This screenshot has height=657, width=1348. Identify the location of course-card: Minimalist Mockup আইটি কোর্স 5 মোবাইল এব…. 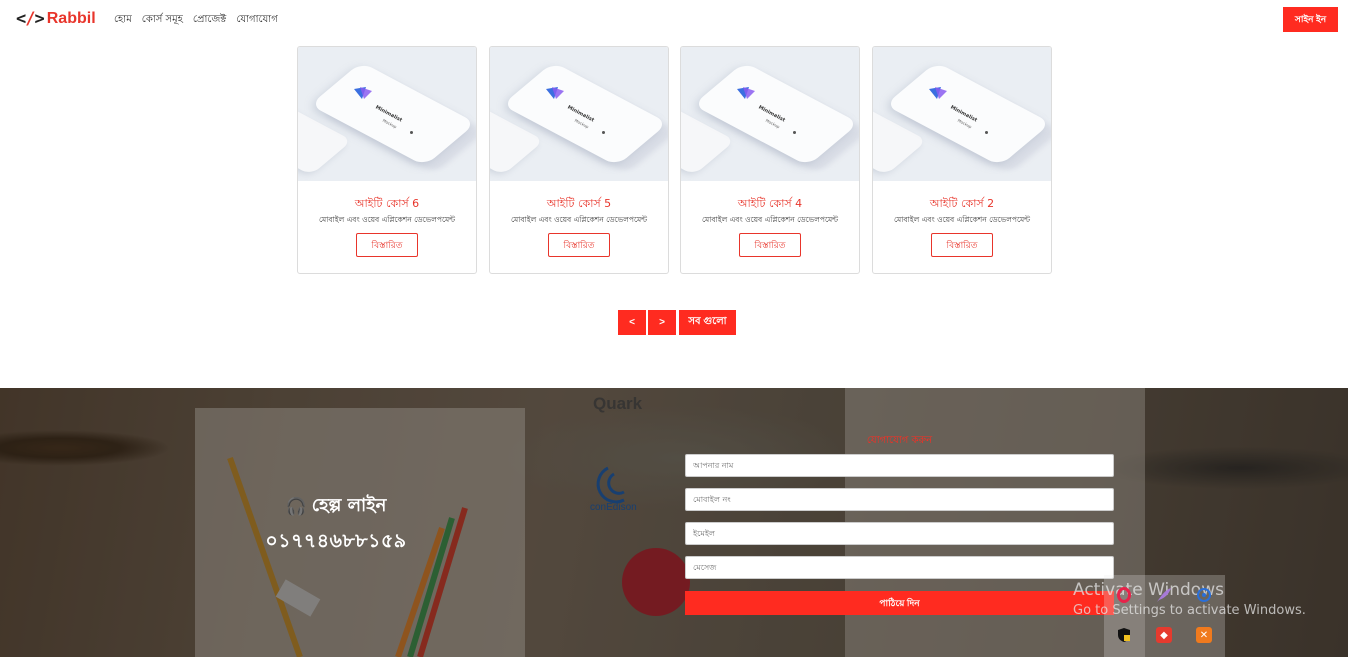
(579, 160).